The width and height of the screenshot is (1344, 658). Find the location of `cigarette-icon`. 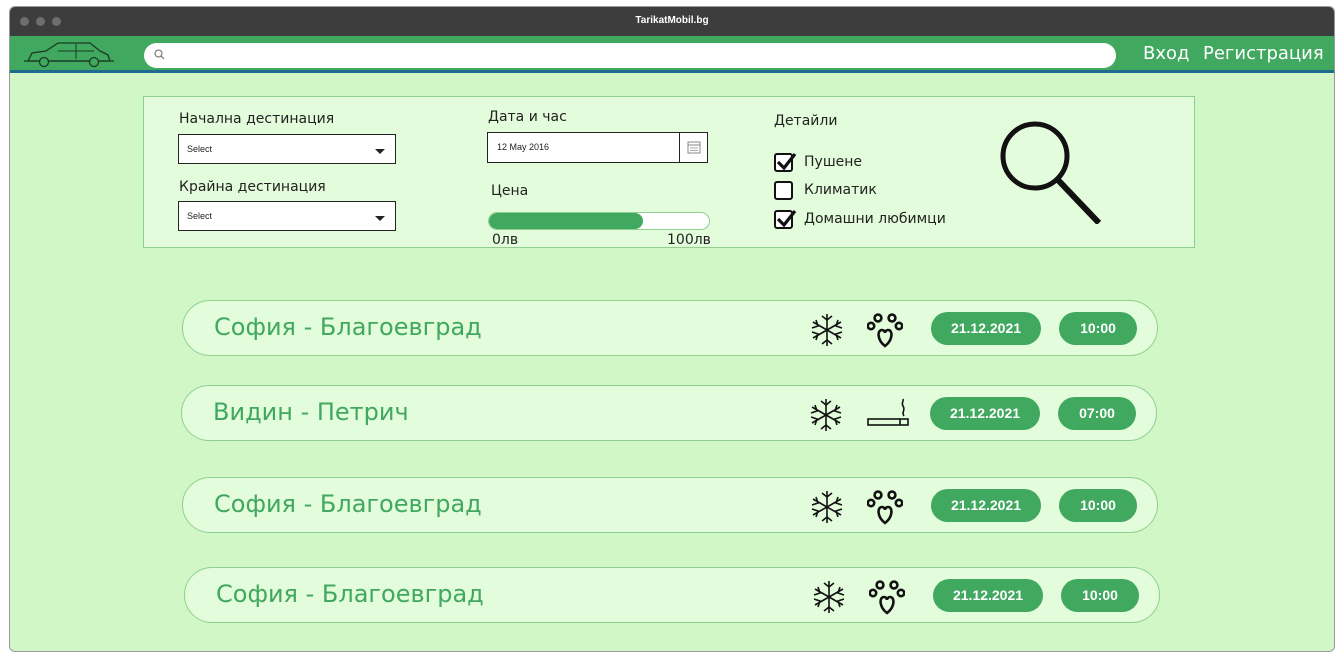

cigarette-icon is located at coordinates (889, 417).